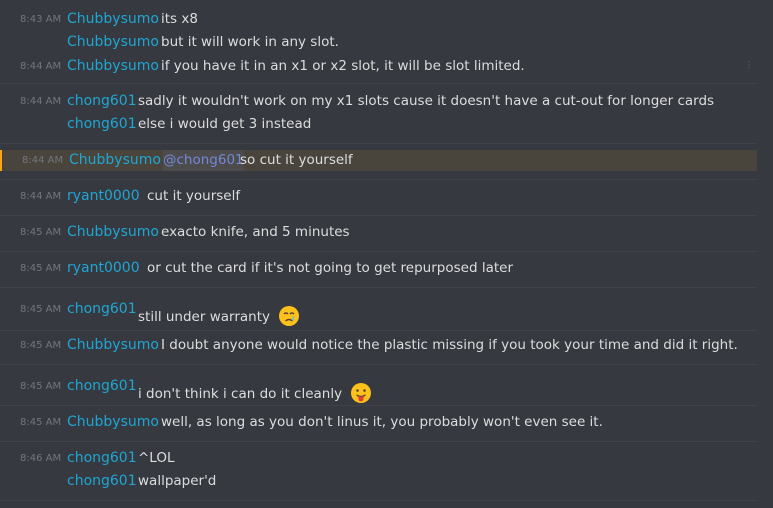 The height and width of the screenshot is (508, 773). Describe the element at coordinates (296, 160) in the screenshot. I see `message-text: so cut it yourself` at that location.